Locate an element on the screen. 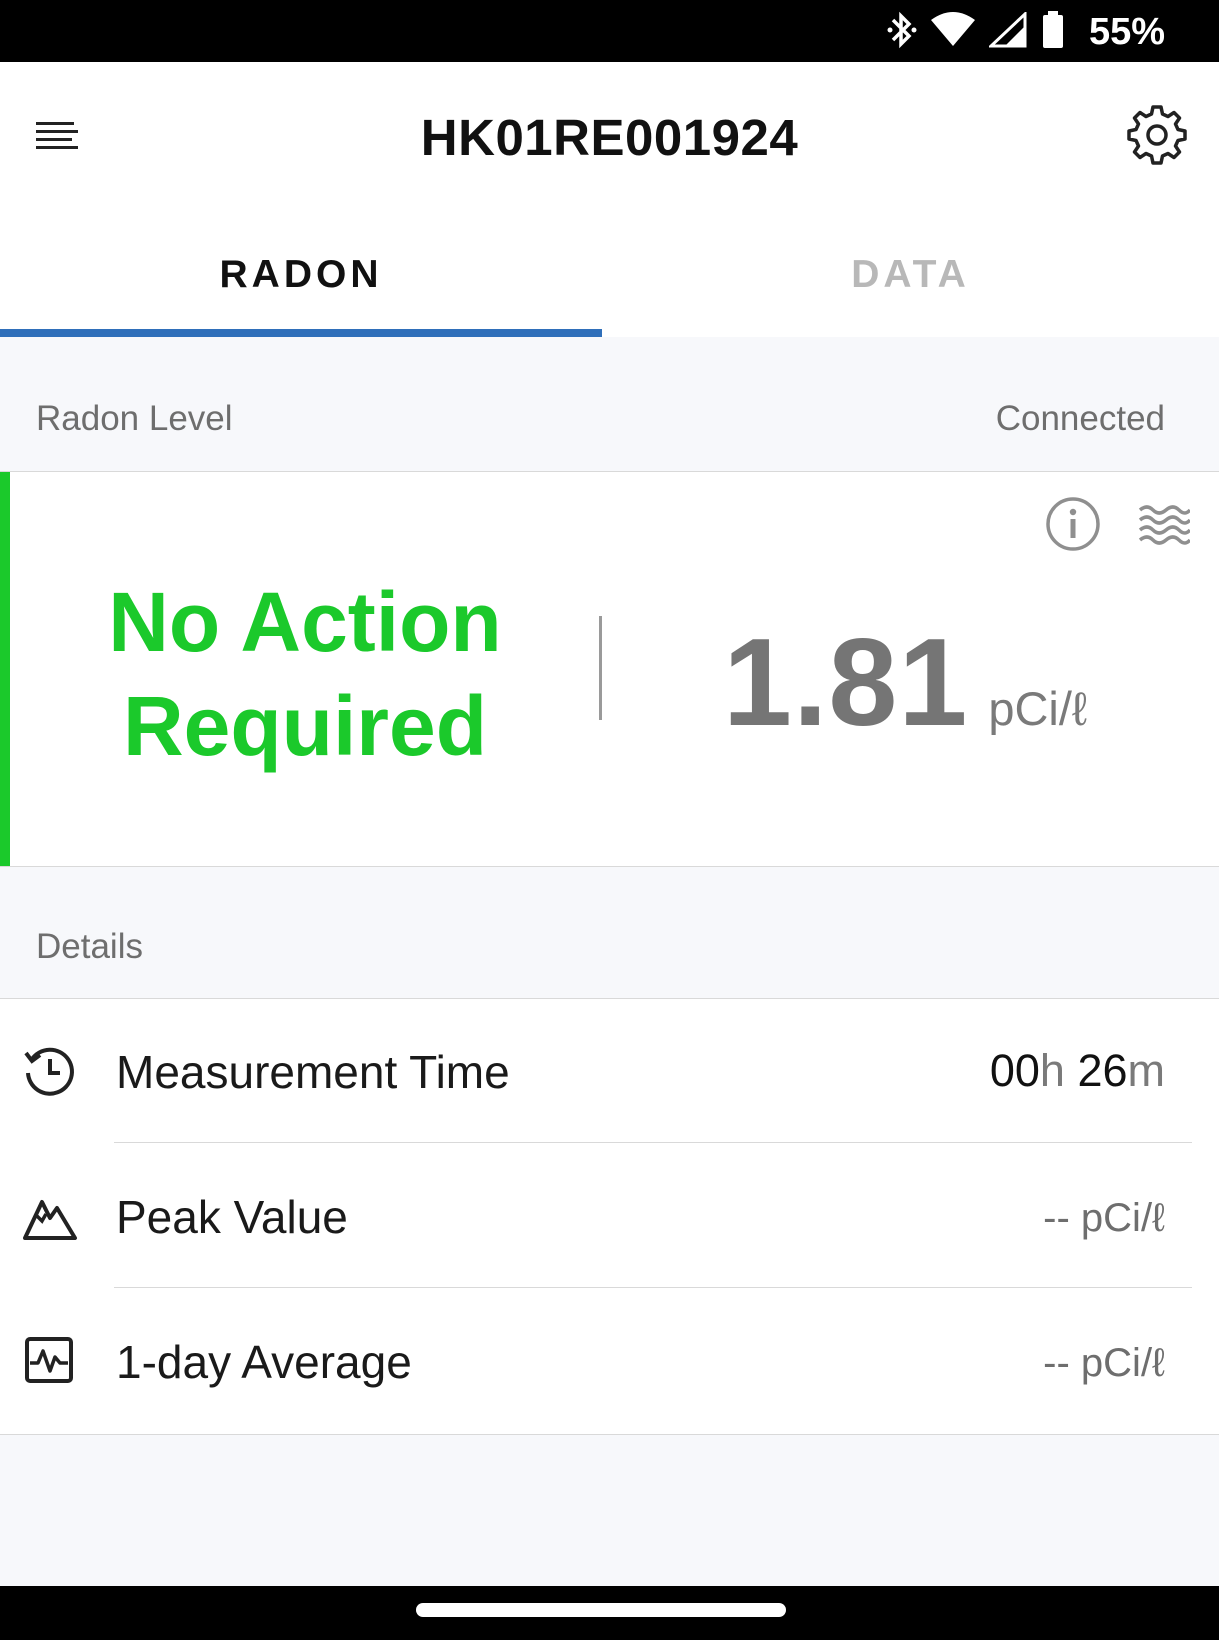  peak-value-row: Peak Value -- pCi/ℓ is located at coordinates (609, 1216).